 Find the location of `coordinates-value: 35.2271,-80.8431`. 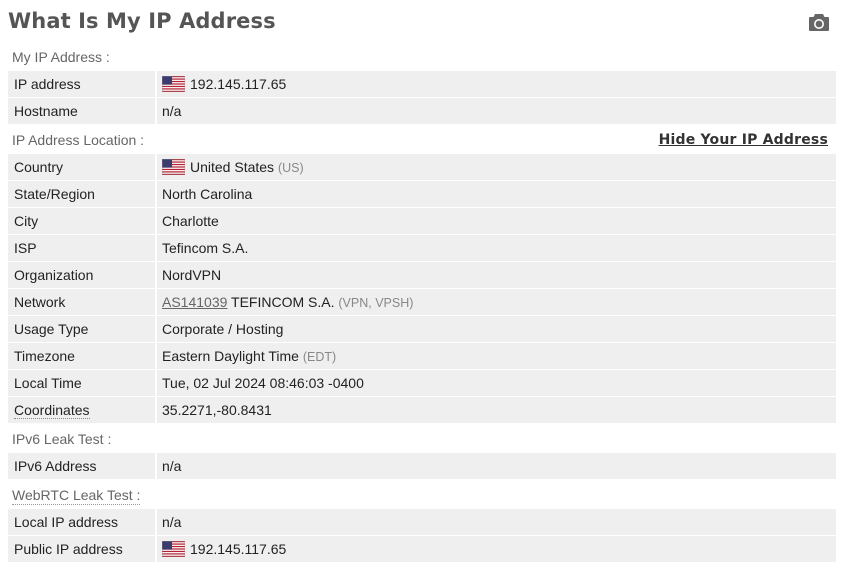

coordinates-value: 35.2271,-80.8431 is located at coordinates (217, 410).